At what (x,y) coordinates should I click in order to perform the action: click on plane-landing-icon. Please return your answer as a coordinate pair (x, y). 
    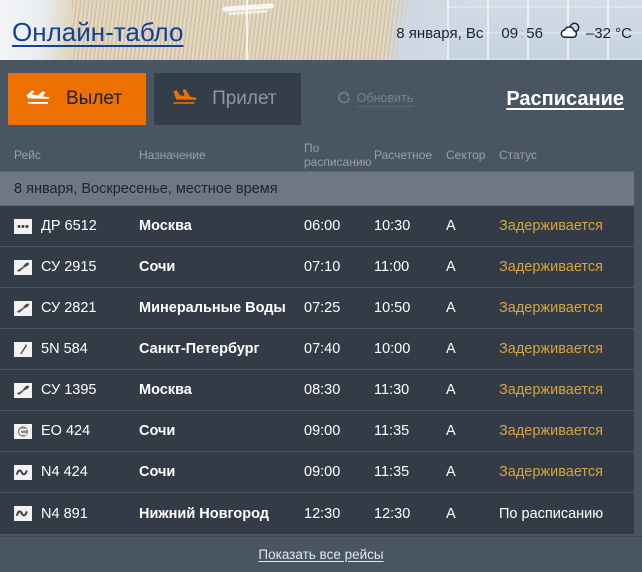
    Looking at the image, I should click on (185, 99).